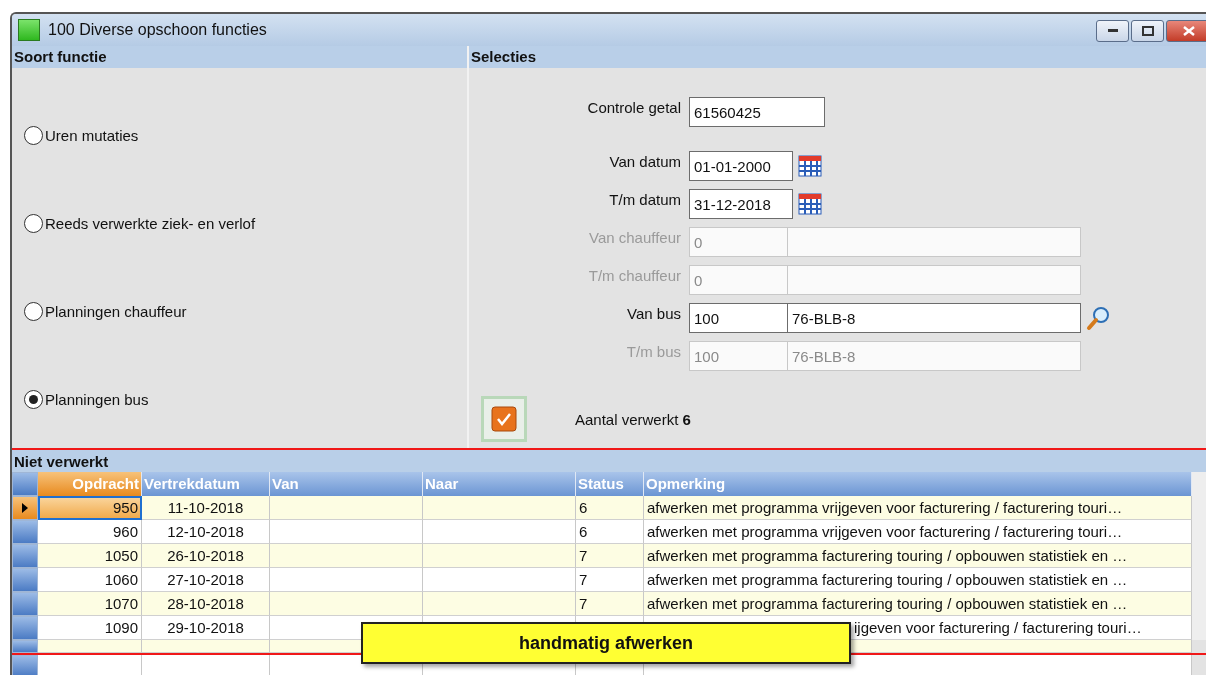 The width and height of the screenshot is (1206, 675). Describe the element at coordinates (634, 107) in the screenshot. I see `field-label: Controle getal` at that location.